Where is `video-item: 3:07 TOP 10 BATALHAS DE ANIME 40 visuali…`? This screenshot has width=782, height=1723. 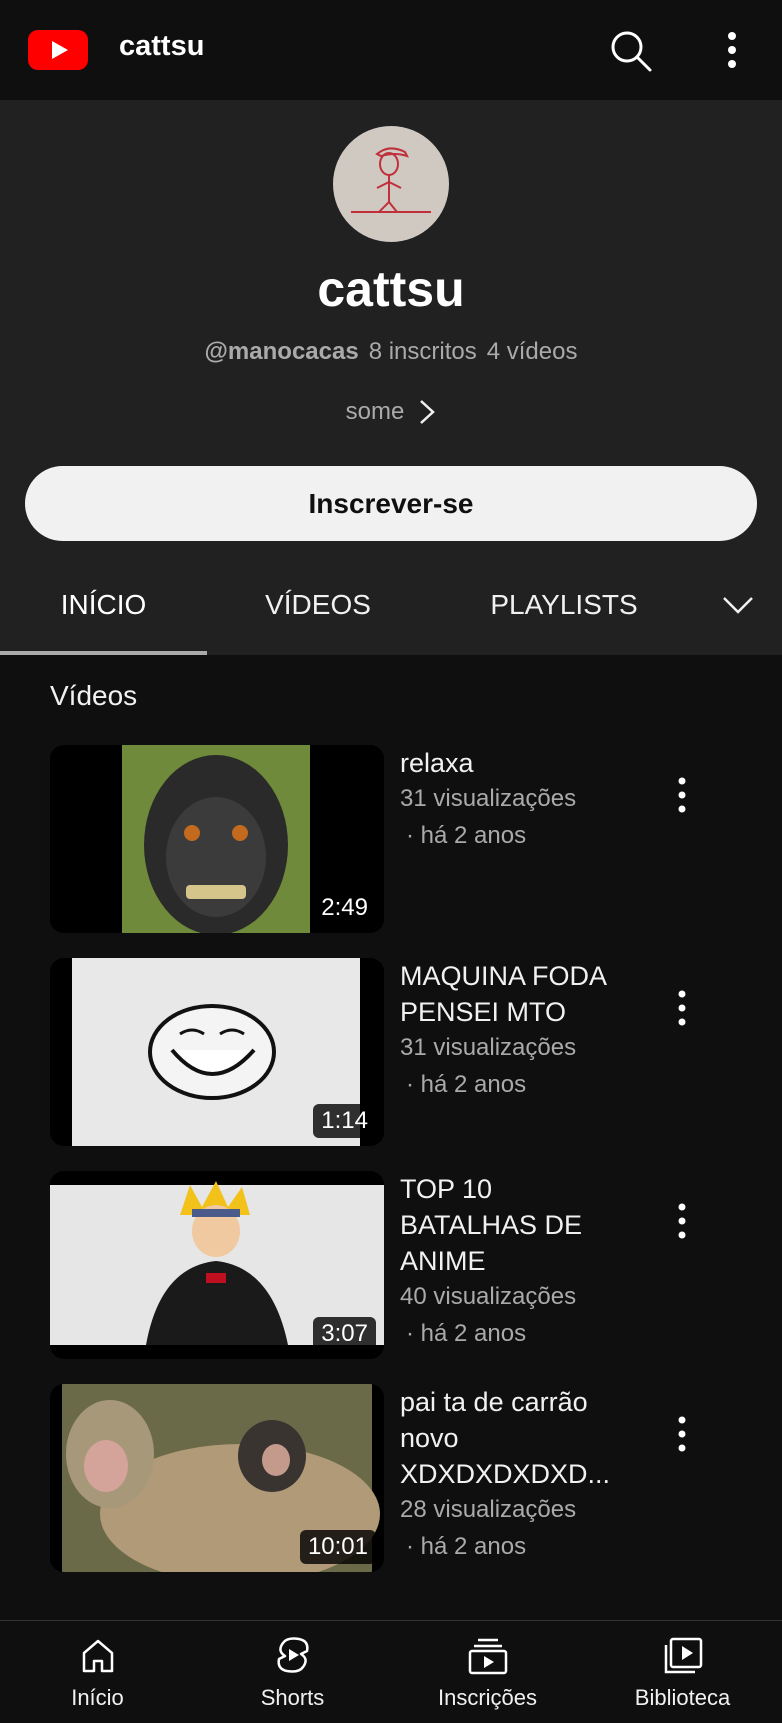
video-item: 3:07 TOP 10 BATALHAS DE ANIME 40 visuali… is located at coordinates (395, 1265).